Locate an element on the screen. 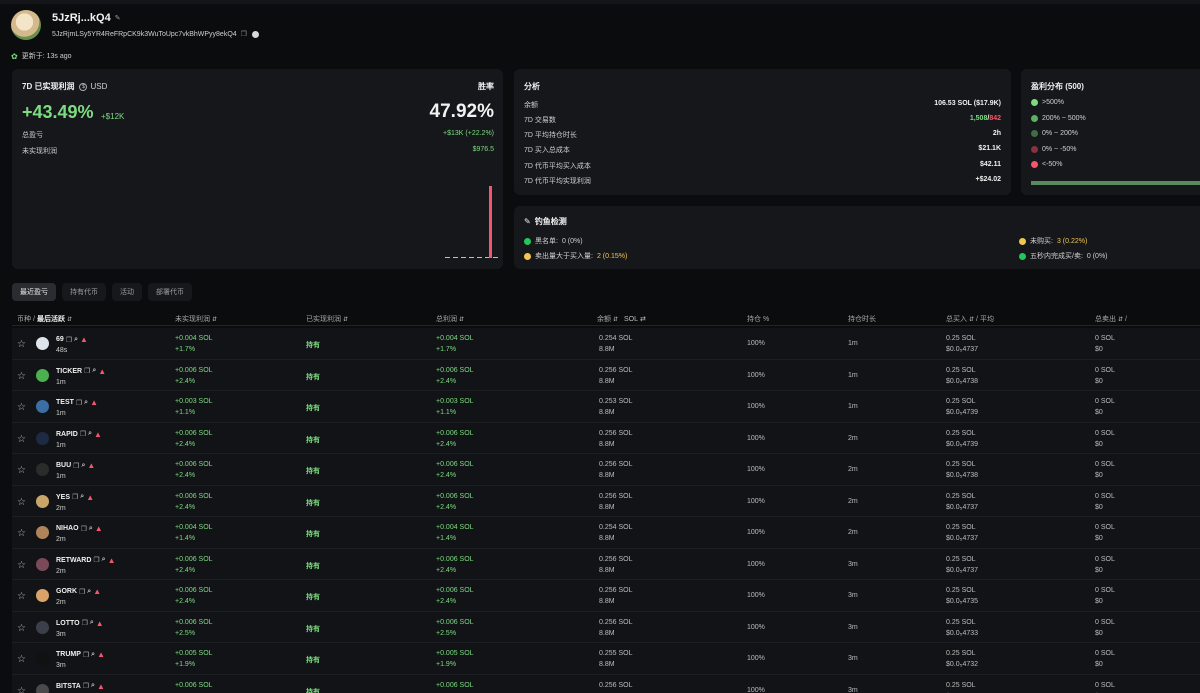 The width and height of the screenshot is (1200, 693). token-name: RAPID is located at coordinates (67, 434).